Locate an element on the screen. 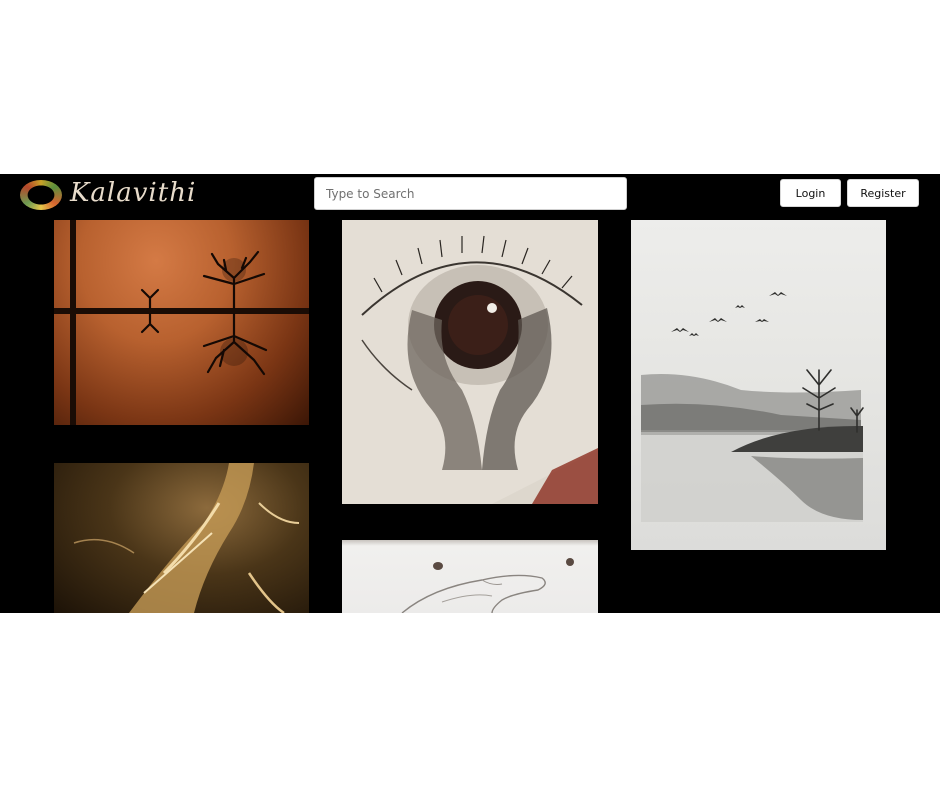 Image resolution: width=940 pixels, height=788 pixels. logo: Kalavithi is located at coordinates (106, 195).